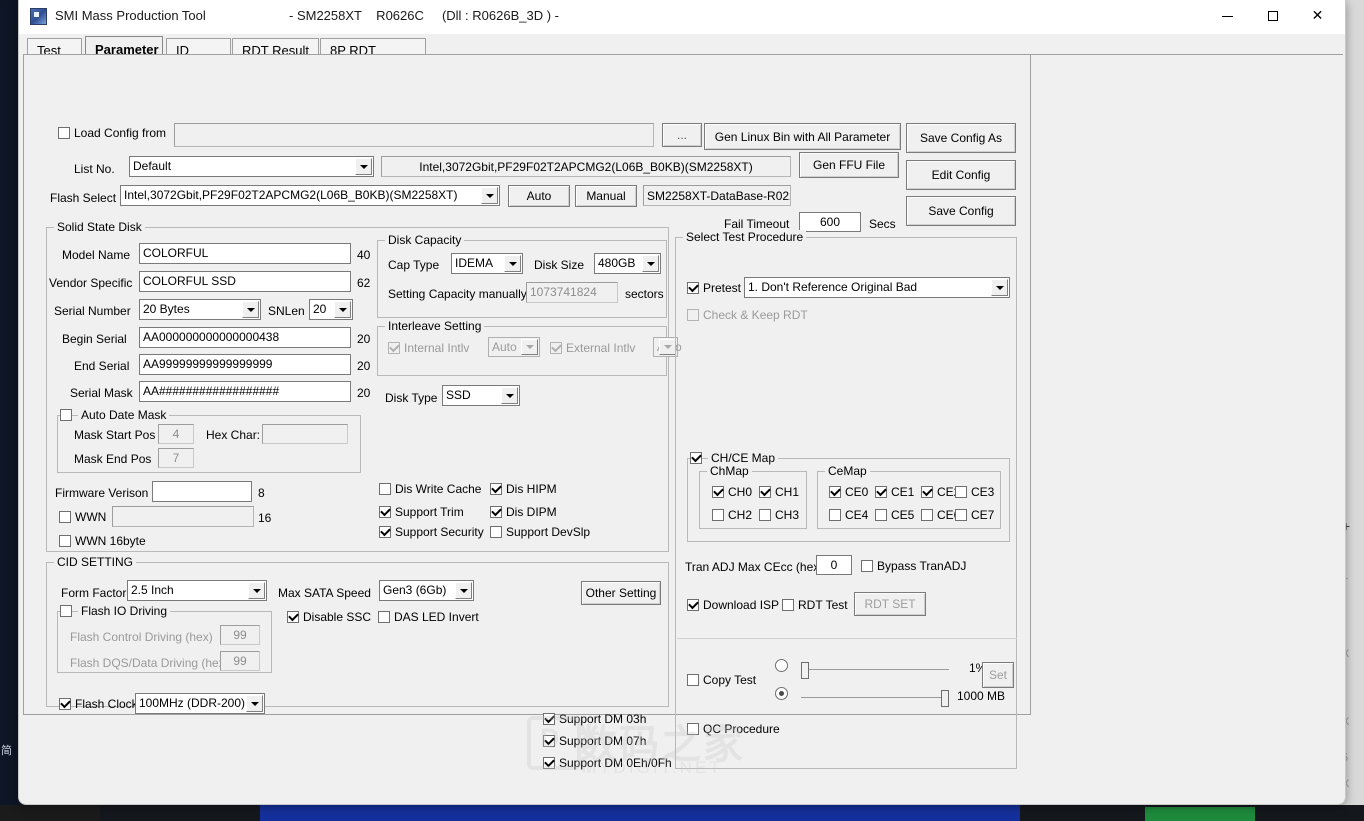  What do you see at coordinates (830, 222) in the screenshot?
I see `fail-timeout-input: 600` at bounding box center [830, 222].